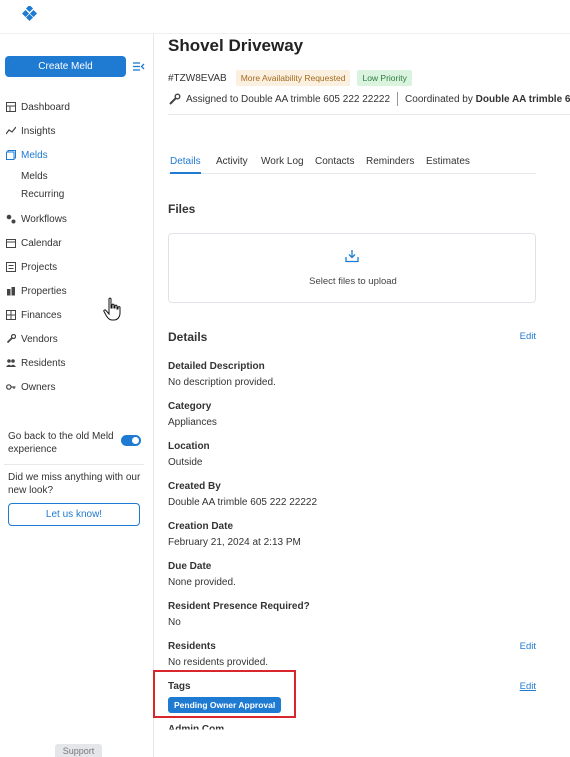 This screenshot has width=570, height=757. I want to click on sidebar-item-projects: Projects, so click(31, 267).